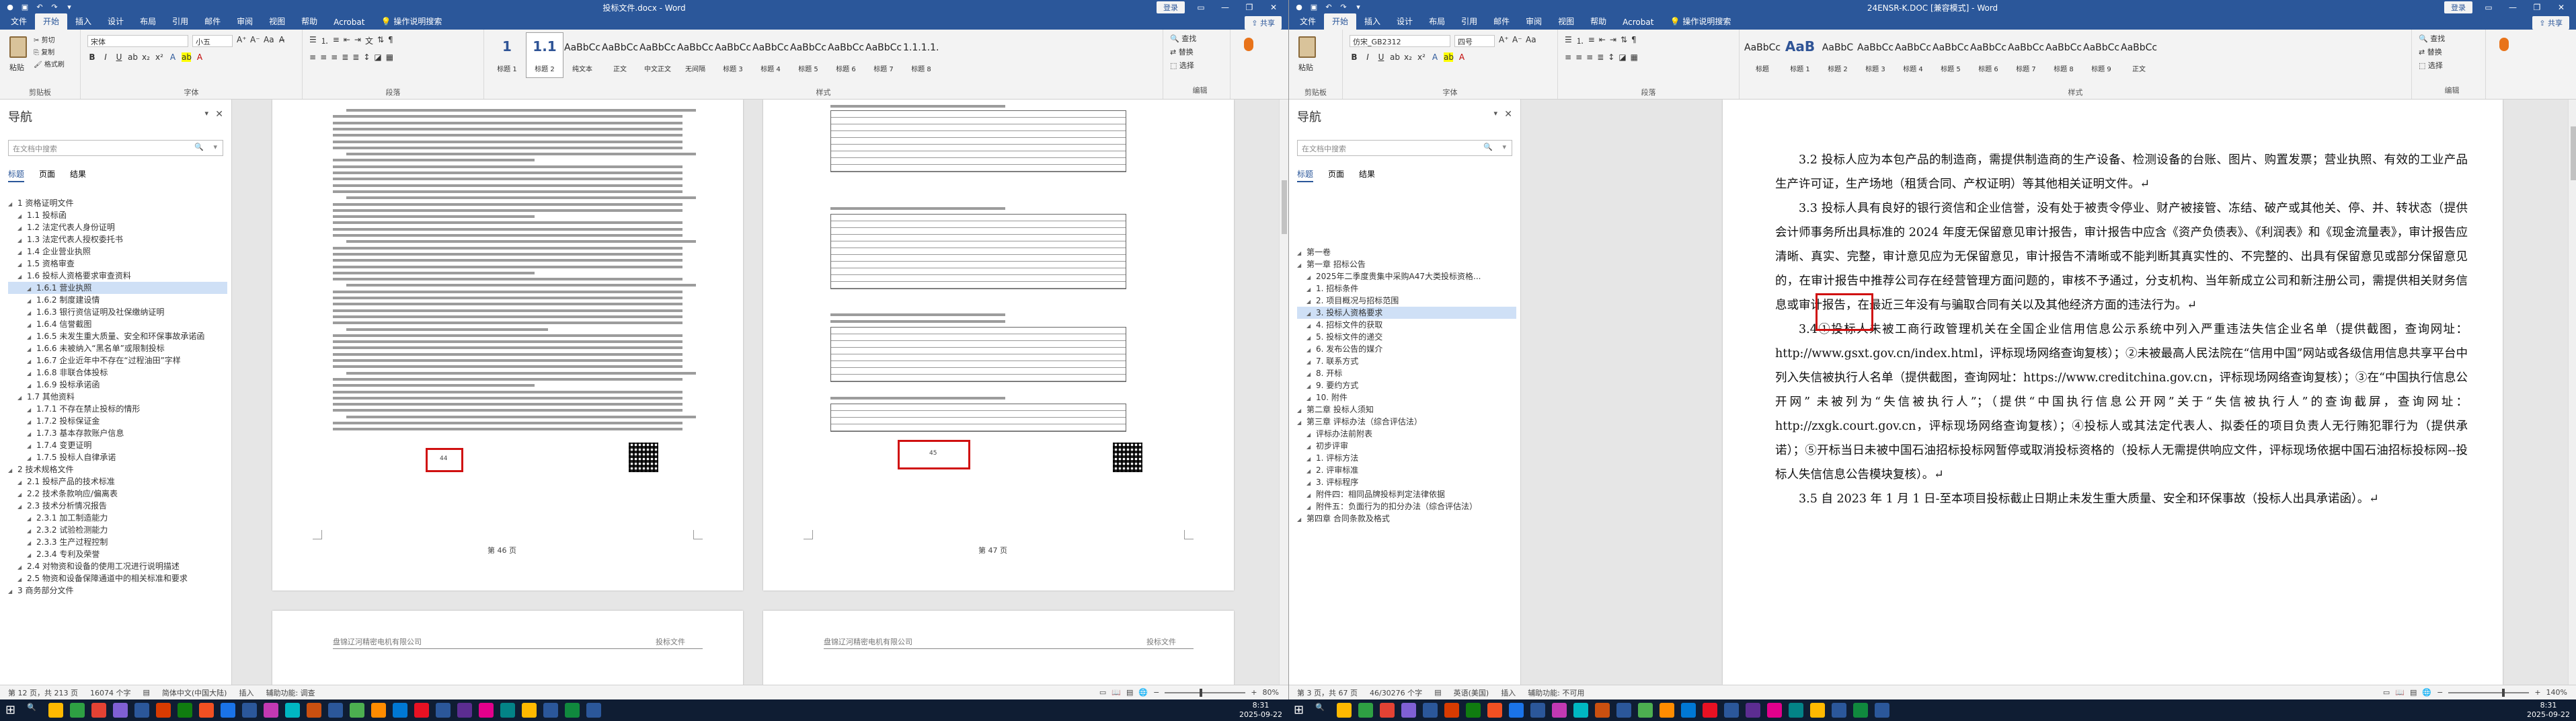 The height and width of the screenshot is (721, 2576). What do you see at coordinates (2504, 44) in the screenshot?
I see `addin-icon` at bounding box center [2504, 44].